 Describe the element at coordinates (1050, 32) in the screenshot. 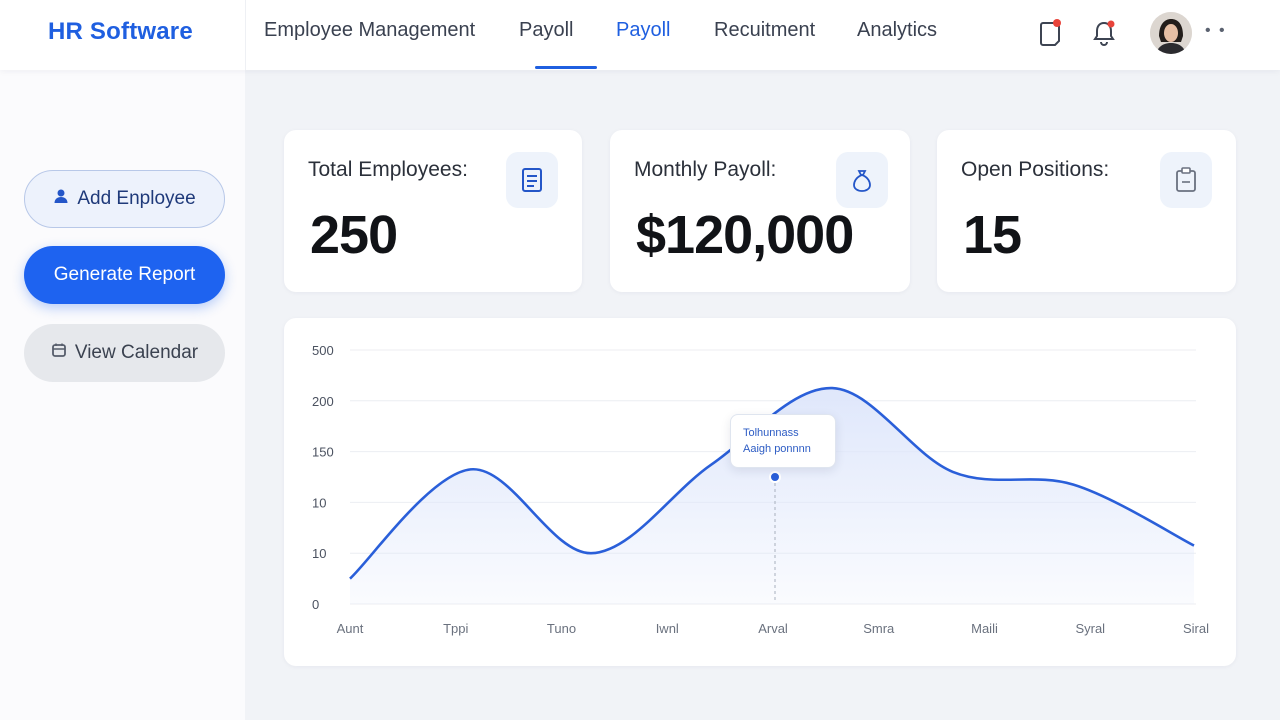

I see `clipboard-alert-icon` at that location.